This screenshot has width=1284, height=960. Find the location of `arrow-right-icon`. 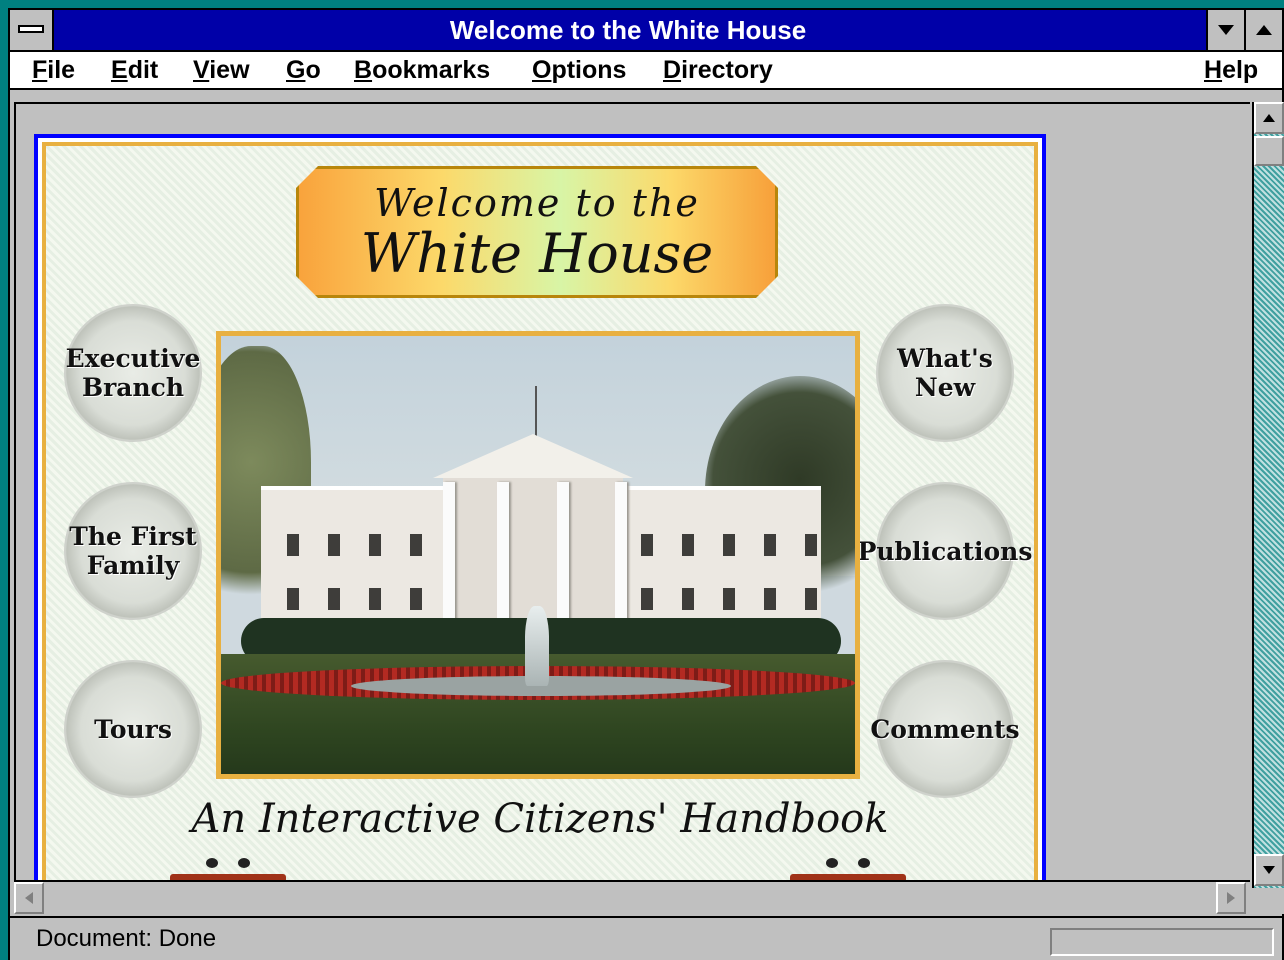

arrow-right-icon is located at coordinates (1231, 898).